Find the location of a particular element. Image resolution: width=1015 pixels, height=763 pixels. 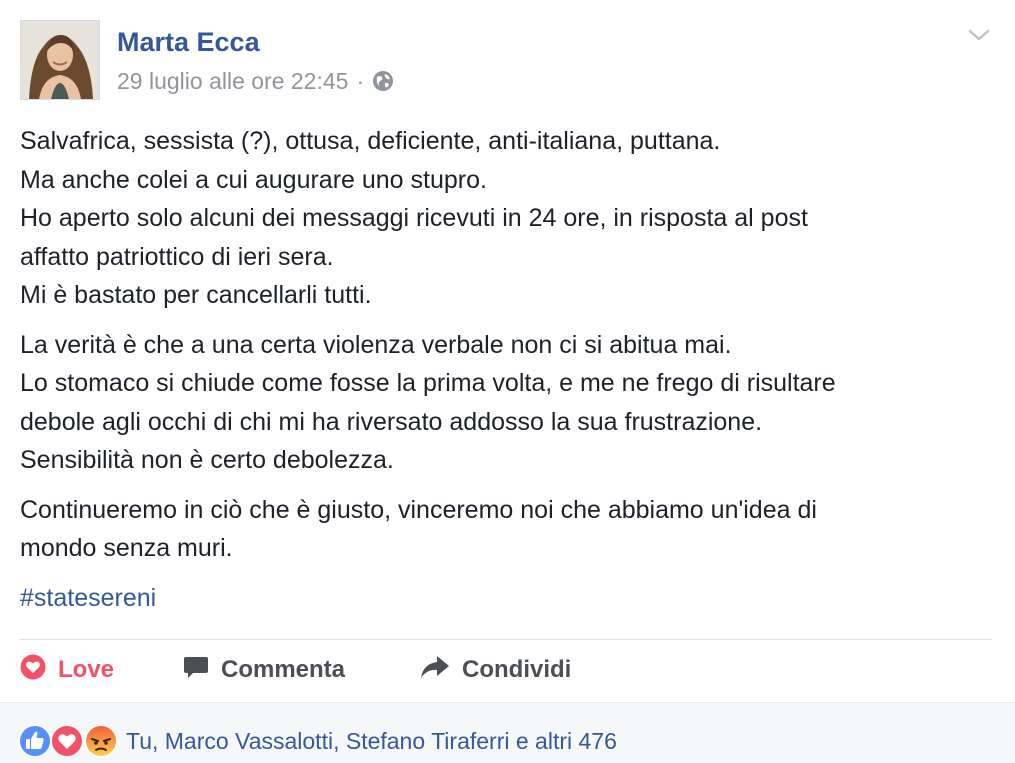

globe-icon is located at coordinates (383, 81).